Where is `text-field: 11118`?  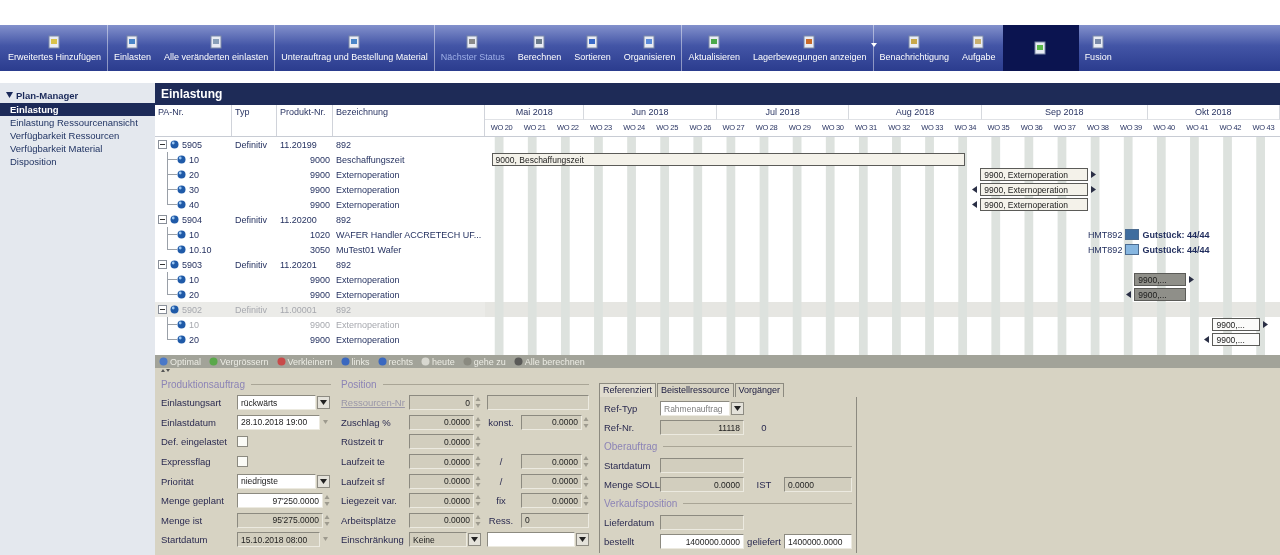 text-field: 11118 is located at coordinates (702, 427).